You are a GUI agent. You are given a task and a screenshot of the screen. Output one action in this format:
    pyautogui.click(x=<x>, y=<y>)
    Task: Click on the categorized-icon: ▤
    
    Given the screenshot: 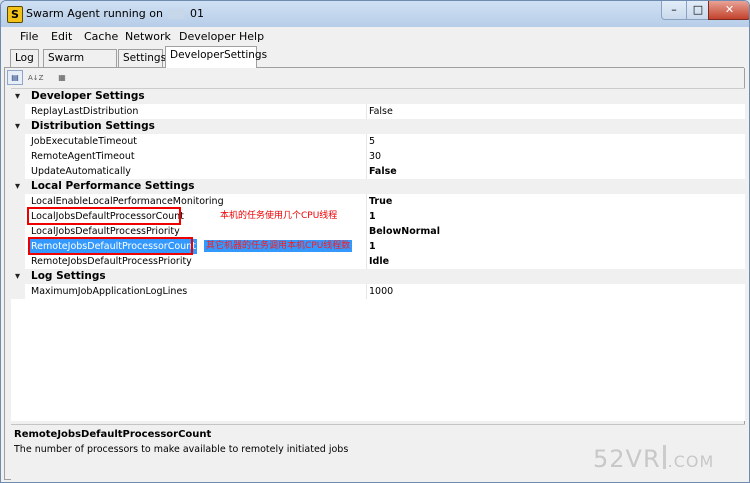 What is the action you would take?
    pyautogui.click(x=15, y=77)
    